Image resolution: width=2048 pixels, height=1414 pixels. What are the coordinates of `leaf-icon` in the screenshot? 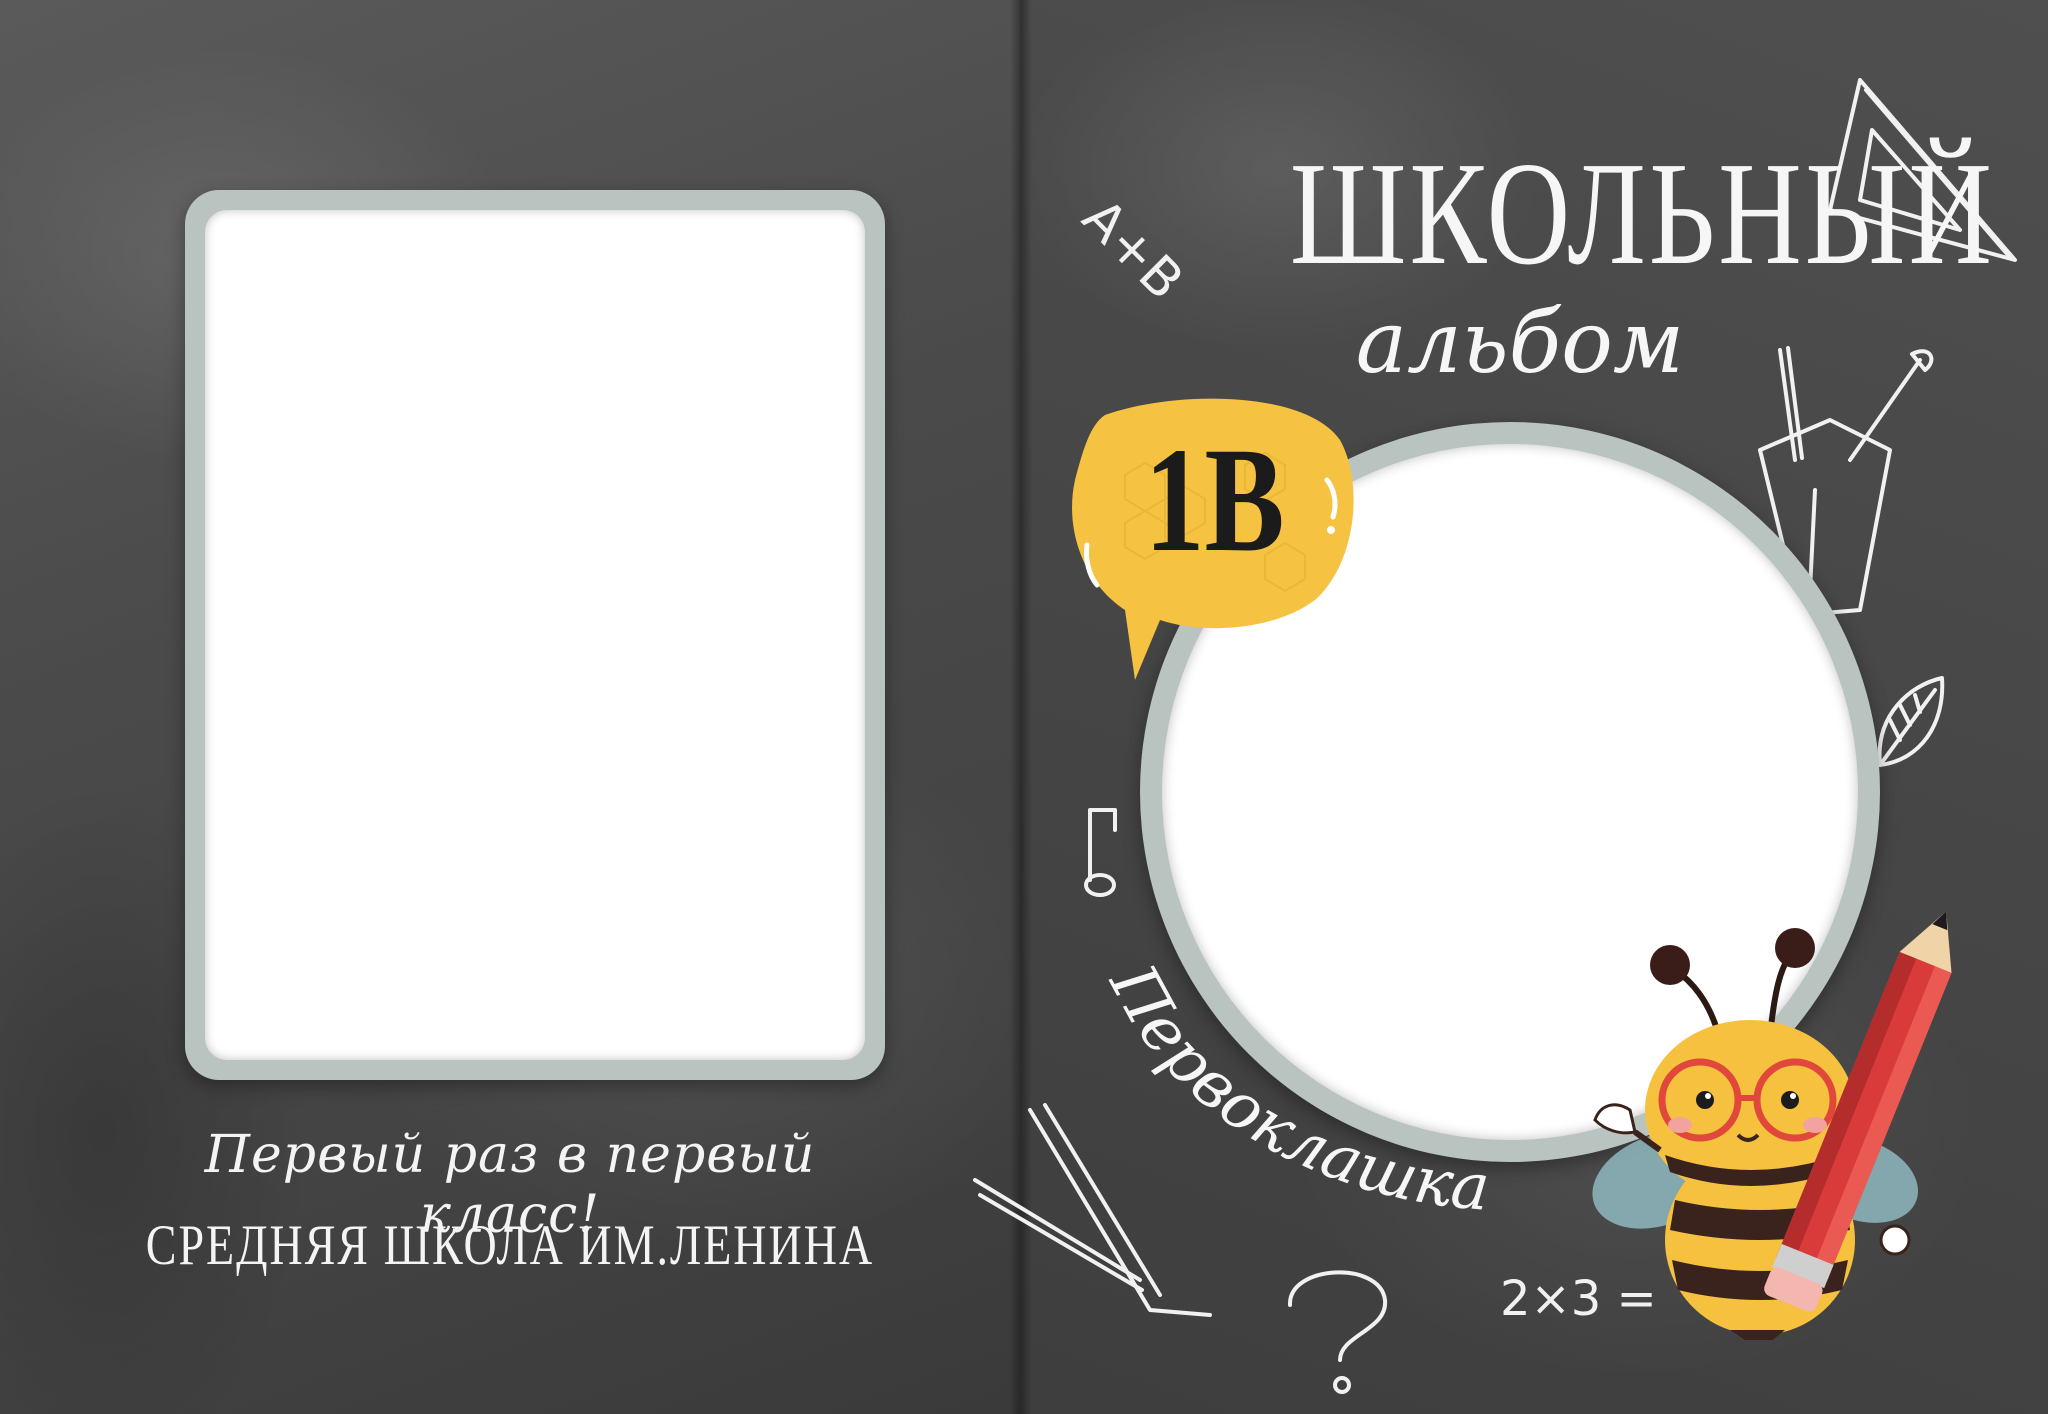 It's located at (1911, 721).